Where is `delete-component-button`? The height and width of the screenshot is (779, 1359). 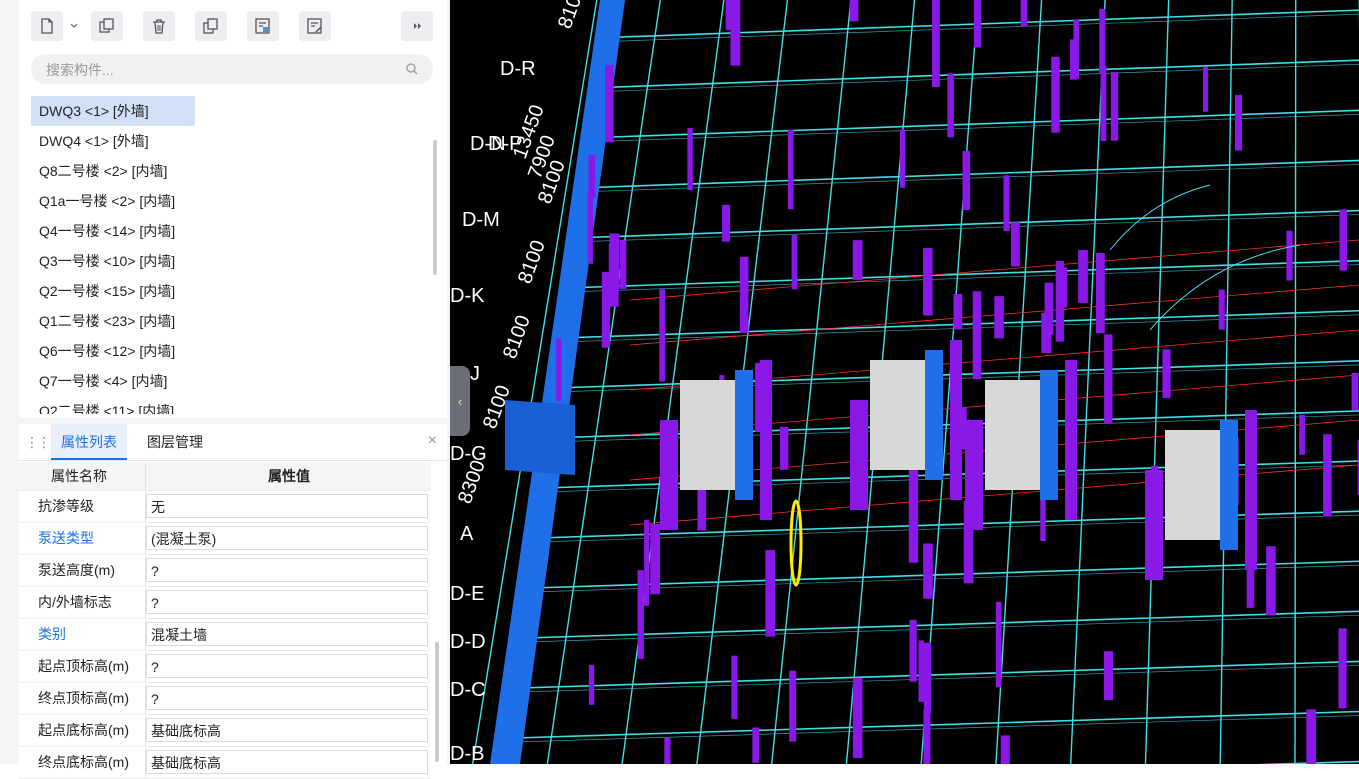 delete-component-button is located at coordinates (159, 26).